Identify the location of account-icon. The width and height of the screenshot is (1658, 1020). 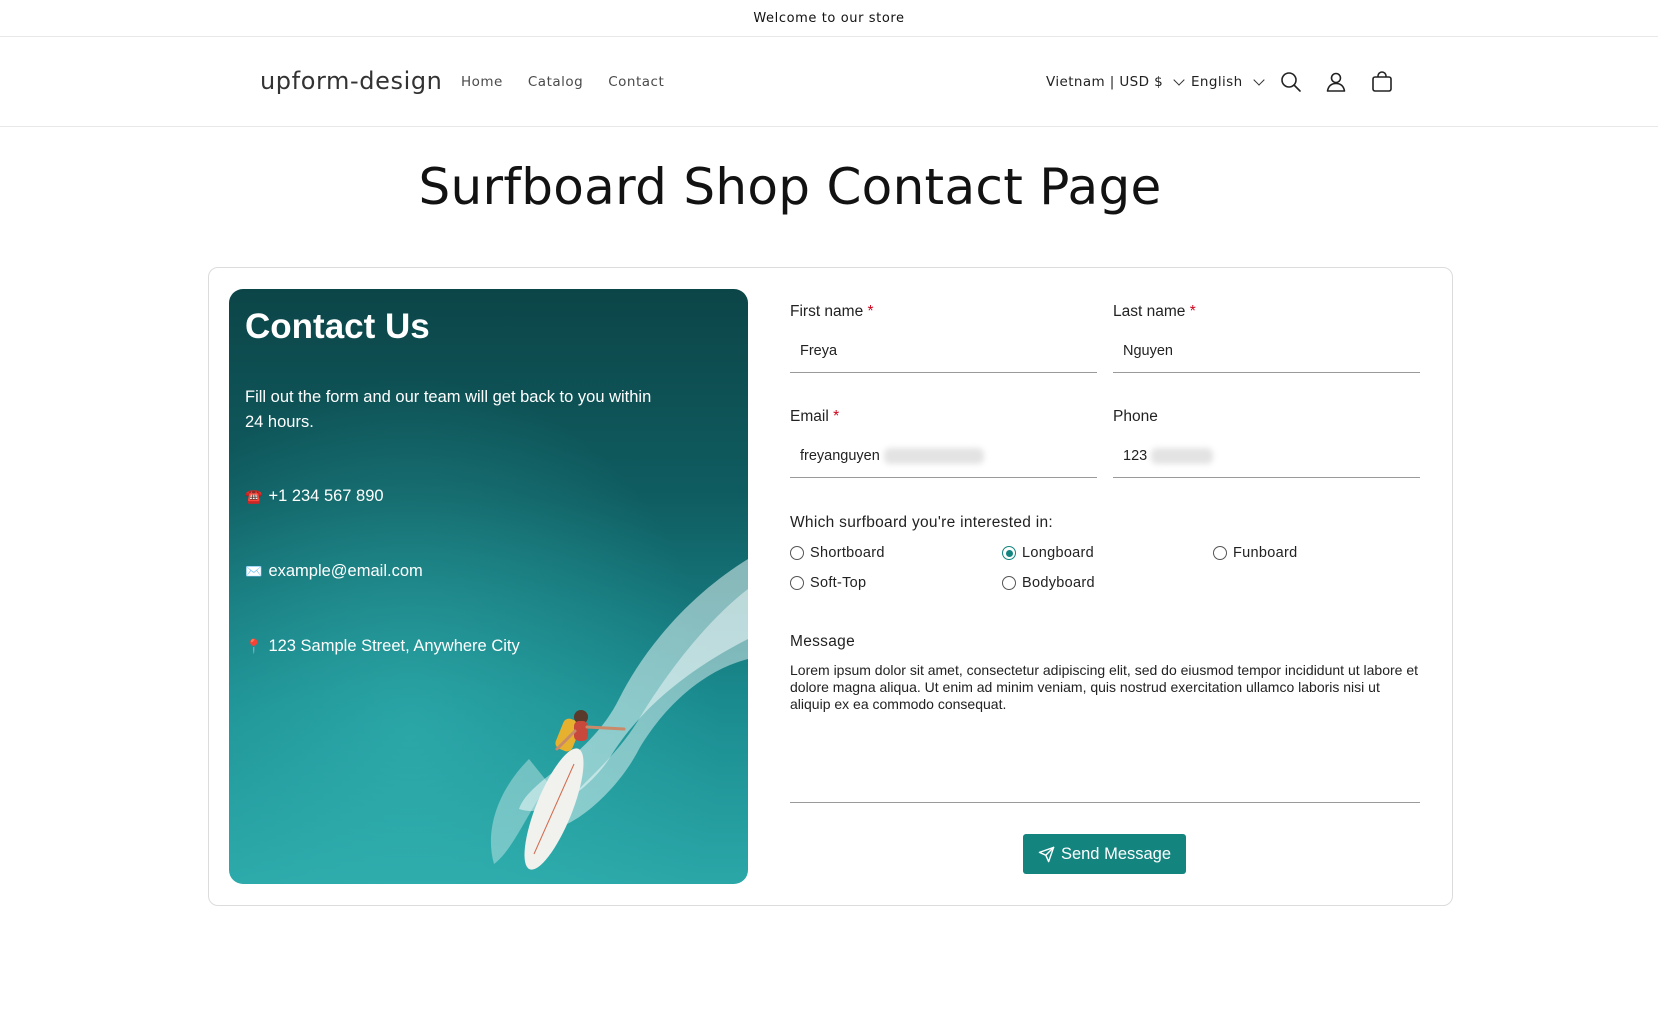
(1336, 82).